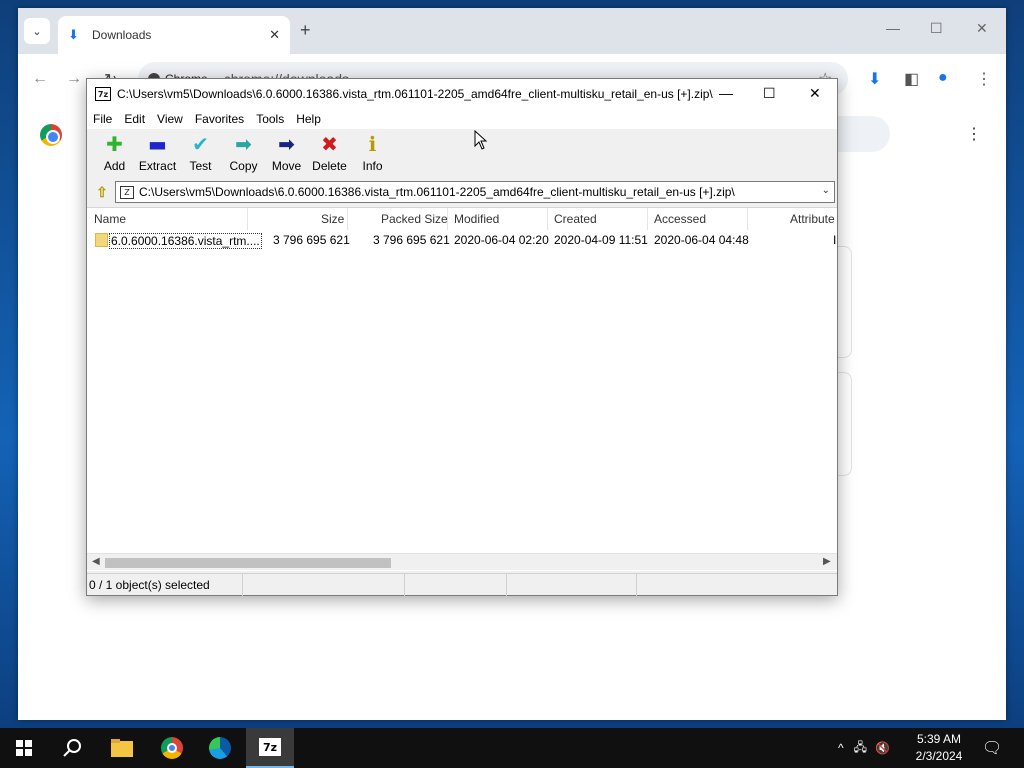 The image size is (1024, 768). I want to click on column-name: Name, so click(110, 219).